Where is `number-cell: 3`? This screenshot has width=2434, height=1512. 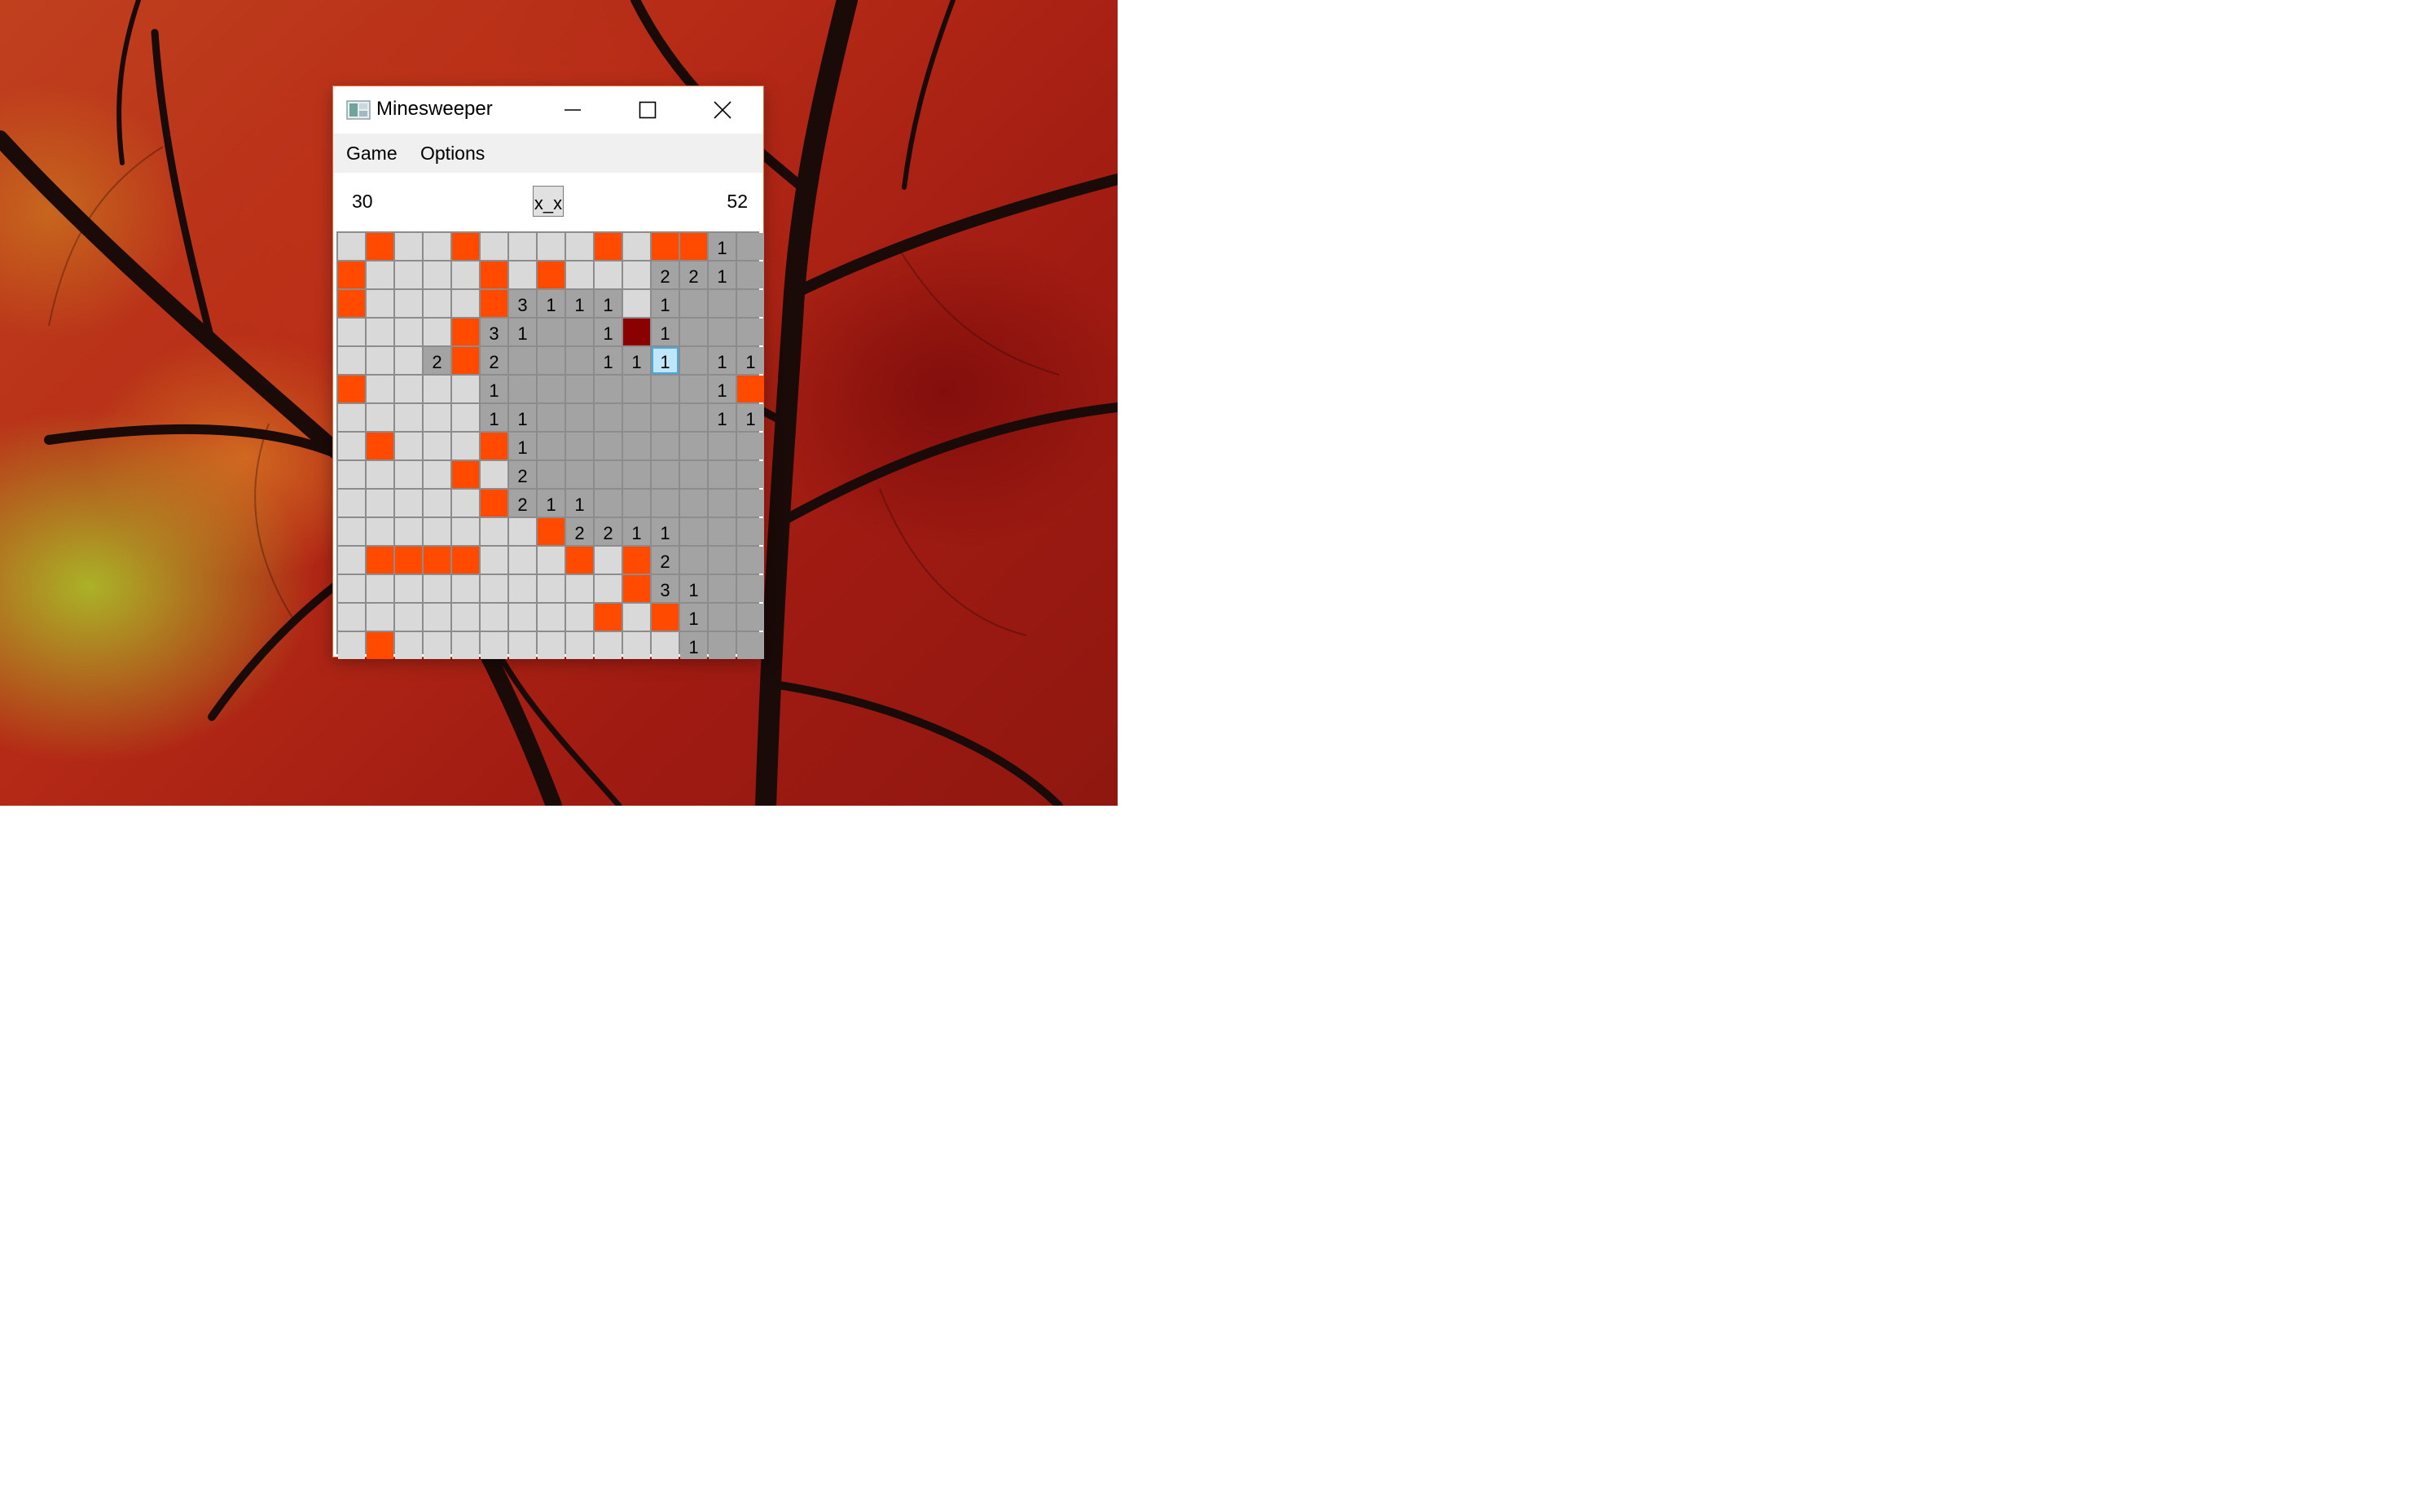 number-cell: 3 is located at coordinates (494, 332).